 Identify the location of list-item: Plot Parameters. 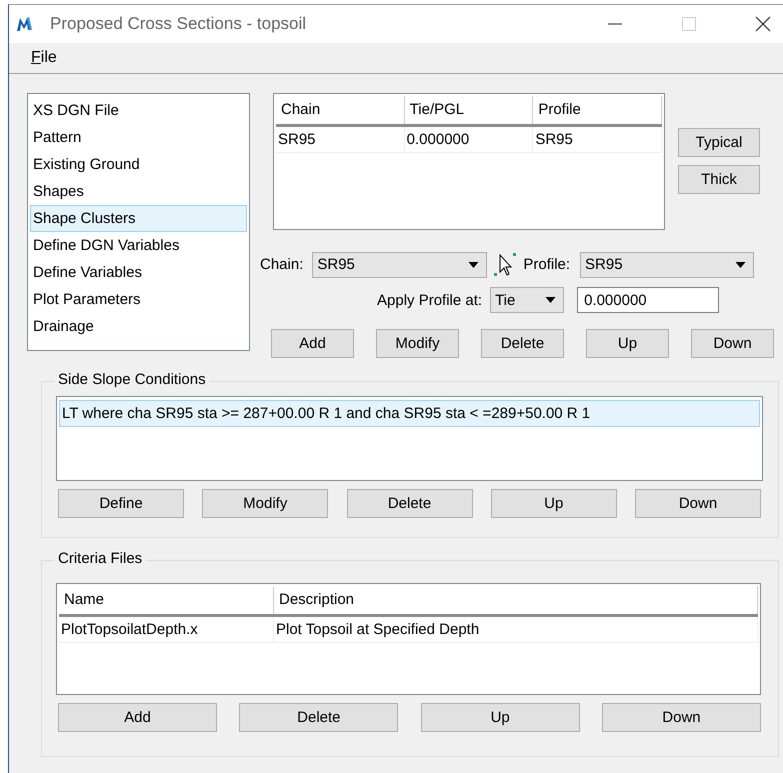
(138, 299).